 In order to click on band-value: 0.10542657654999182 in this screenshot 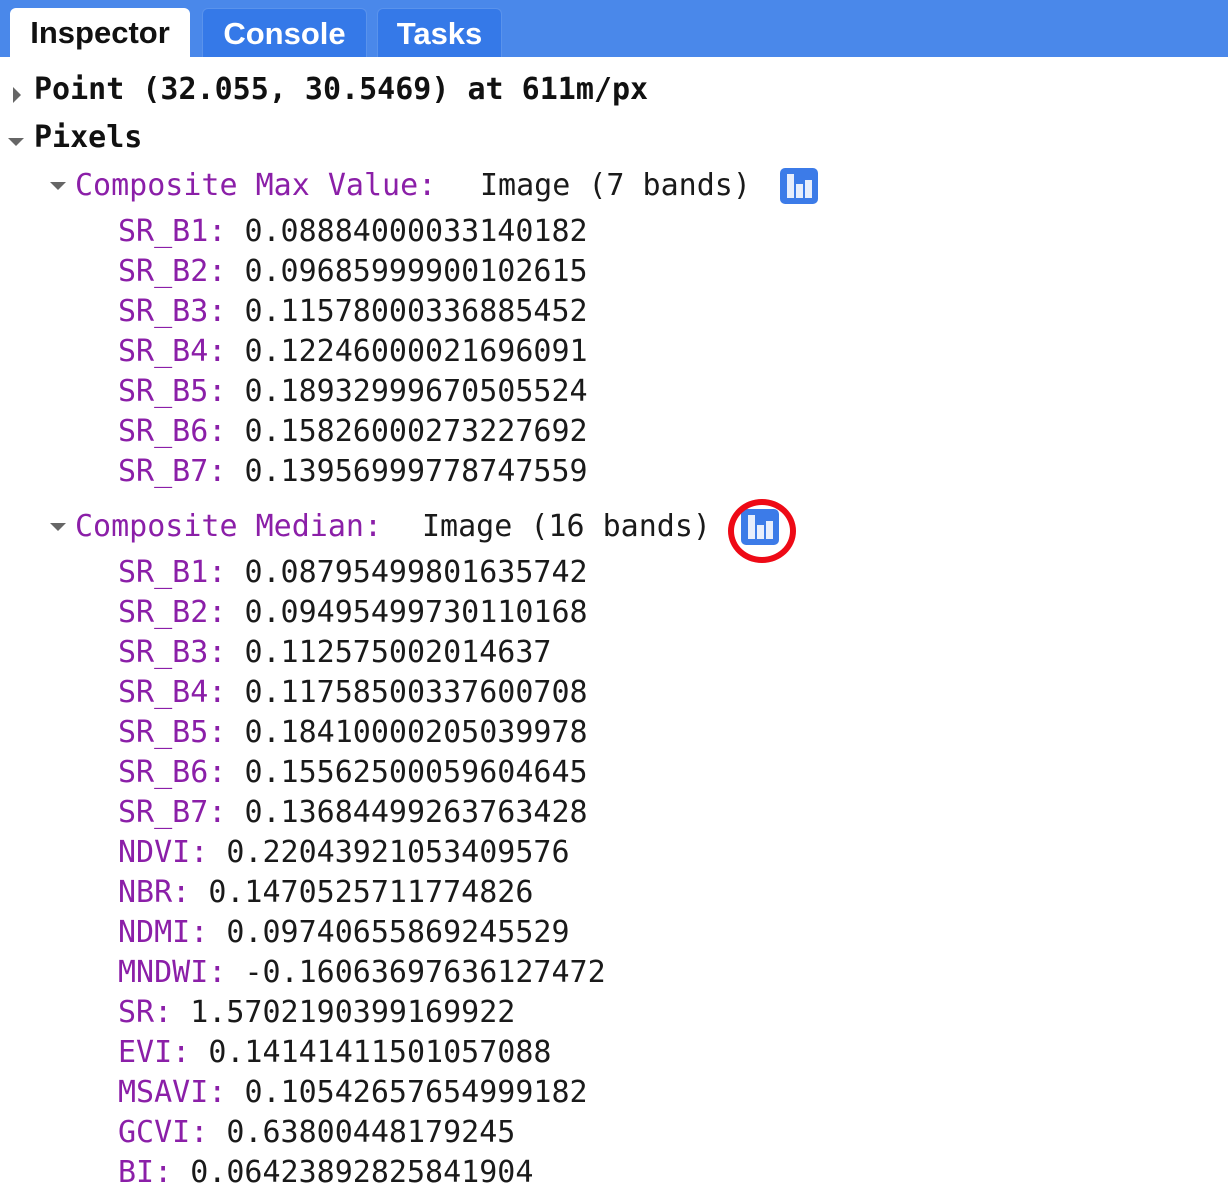, I will do `click(416, 1092)`.